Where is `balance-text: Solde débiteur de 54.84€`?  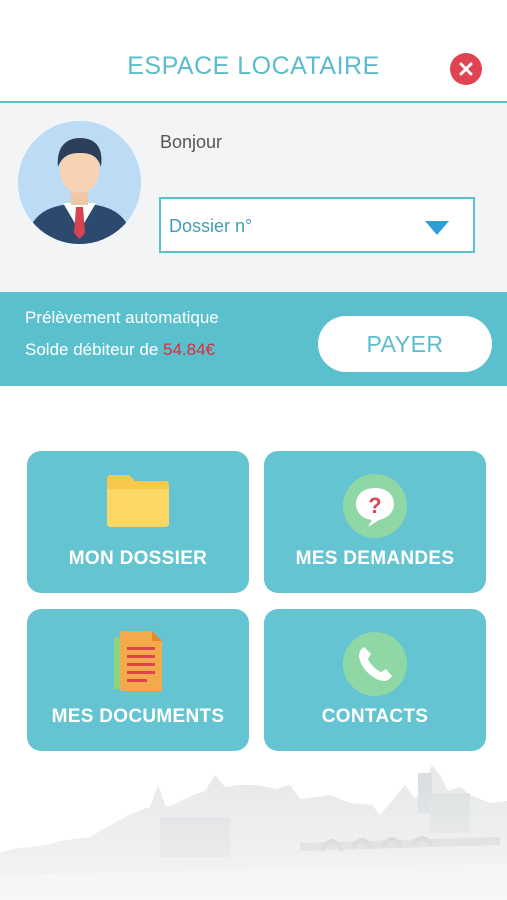 balance-text: Solde débiteur de 54.84€ is located at coordinates (120, 350).